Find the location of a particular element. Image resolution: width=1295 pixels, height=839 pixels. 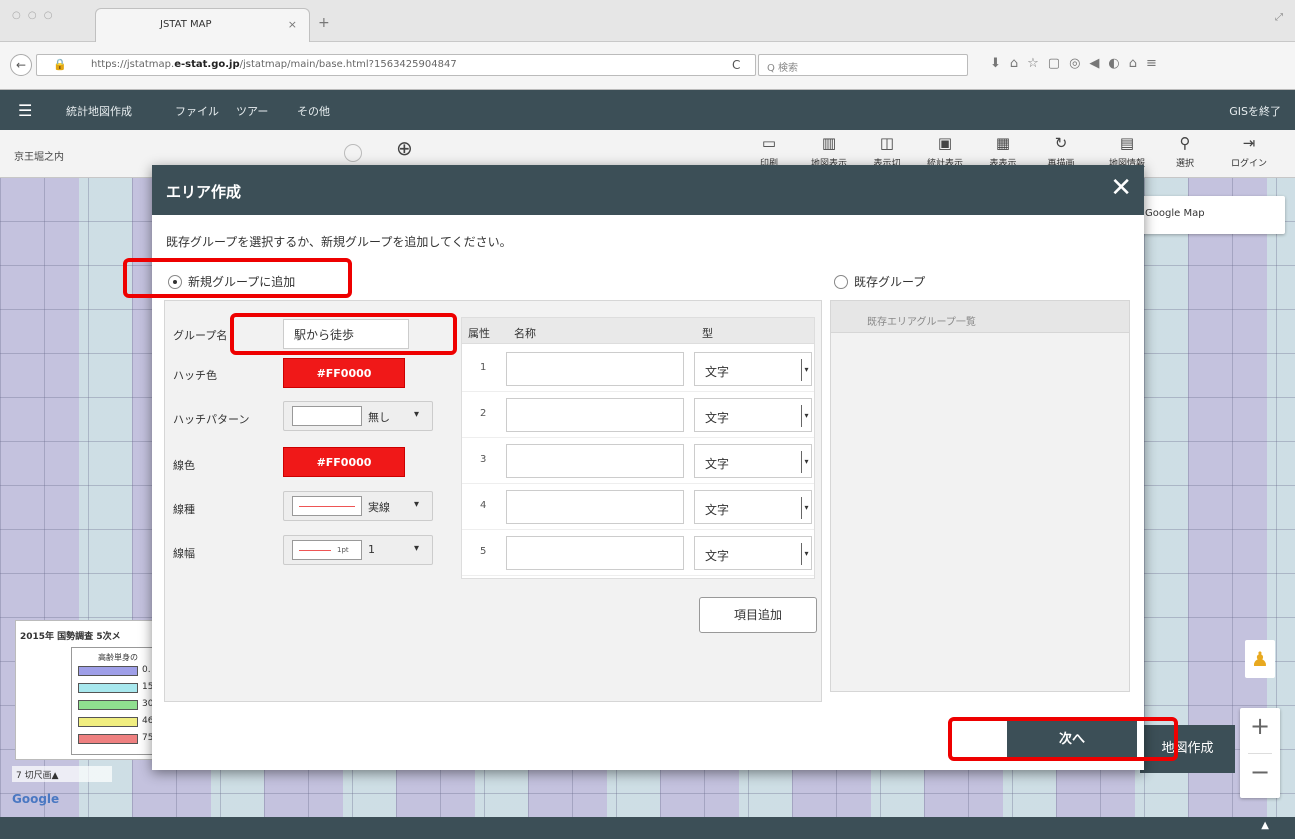

group-name-label: グループ名 is located at coordinates (200, 335).